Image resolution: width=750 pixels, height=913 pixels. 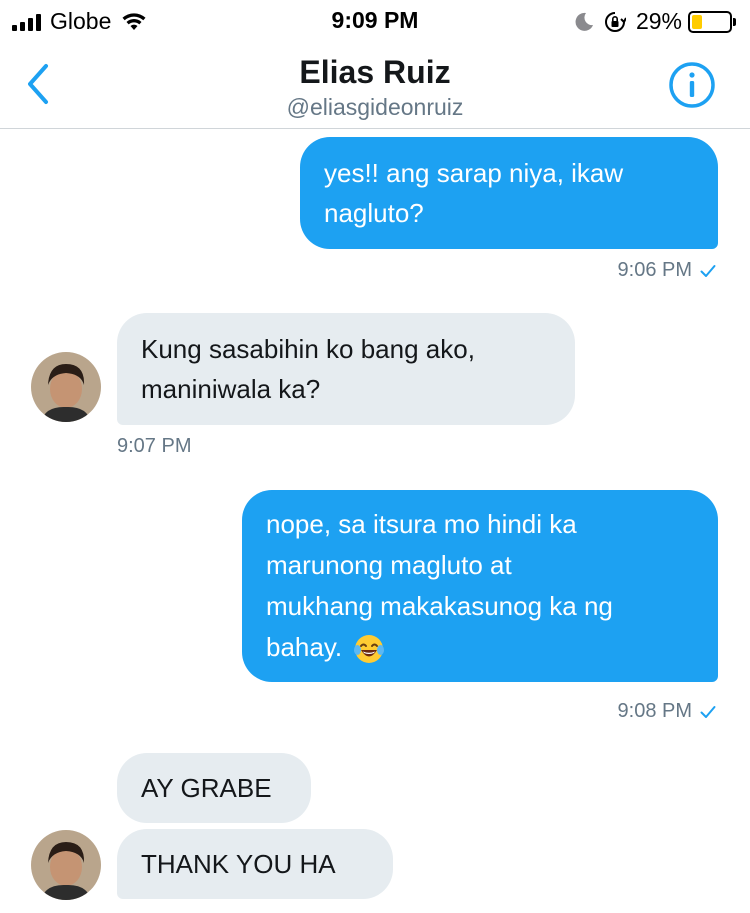 What do you see at coordinates (710, 21) in the screenshot?
I see `battery-icon` at bounding box center [710, 21].